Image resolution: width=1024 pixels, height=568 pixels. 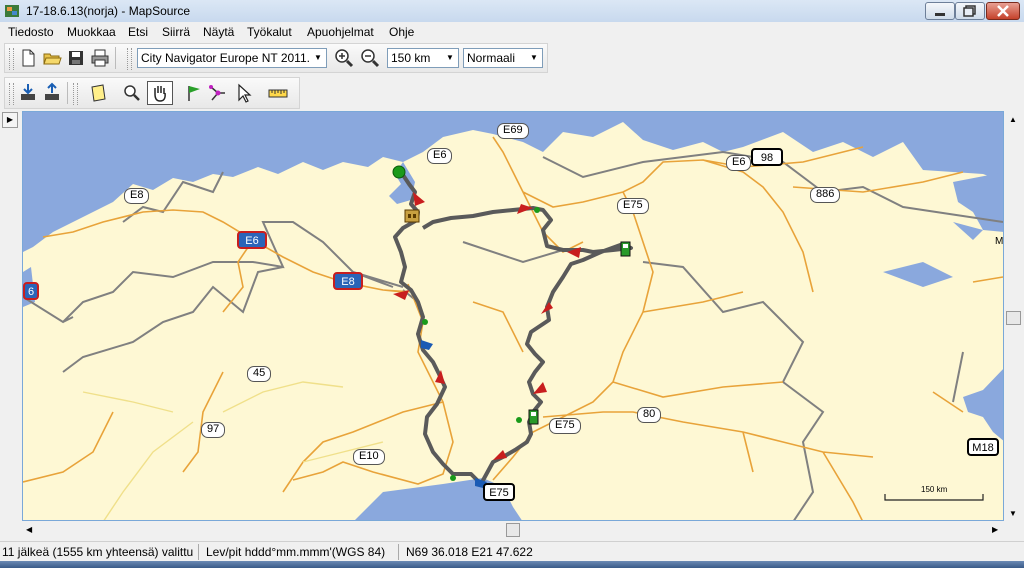 I want to click on menu-etsi: Etsi, so click(x=138, y=32).